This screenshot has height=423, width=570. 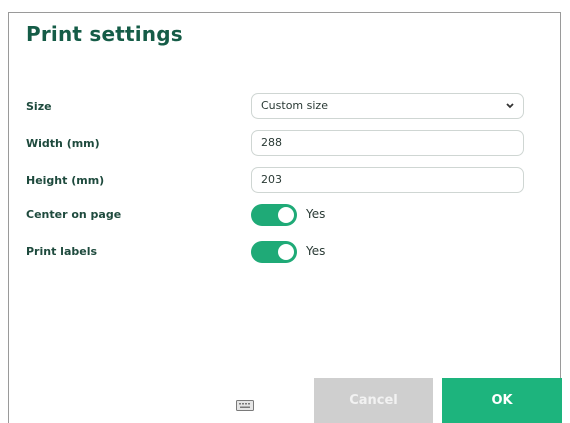 I want to click on print-labels-toggle, so click(x=274, y=252).